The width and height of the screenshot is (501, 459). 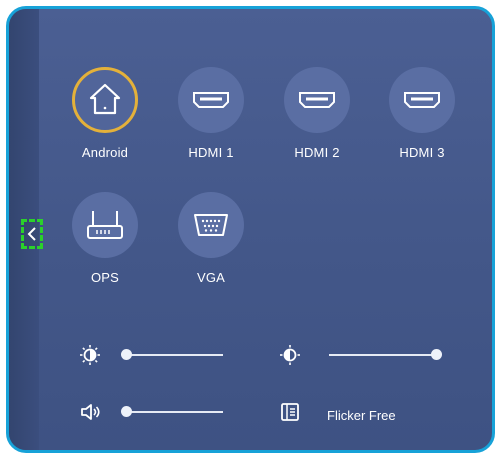 What do you see at coordinates (91, 412) in the screenshot?
I see `speaker-icon` at bounding box center [91, 412].